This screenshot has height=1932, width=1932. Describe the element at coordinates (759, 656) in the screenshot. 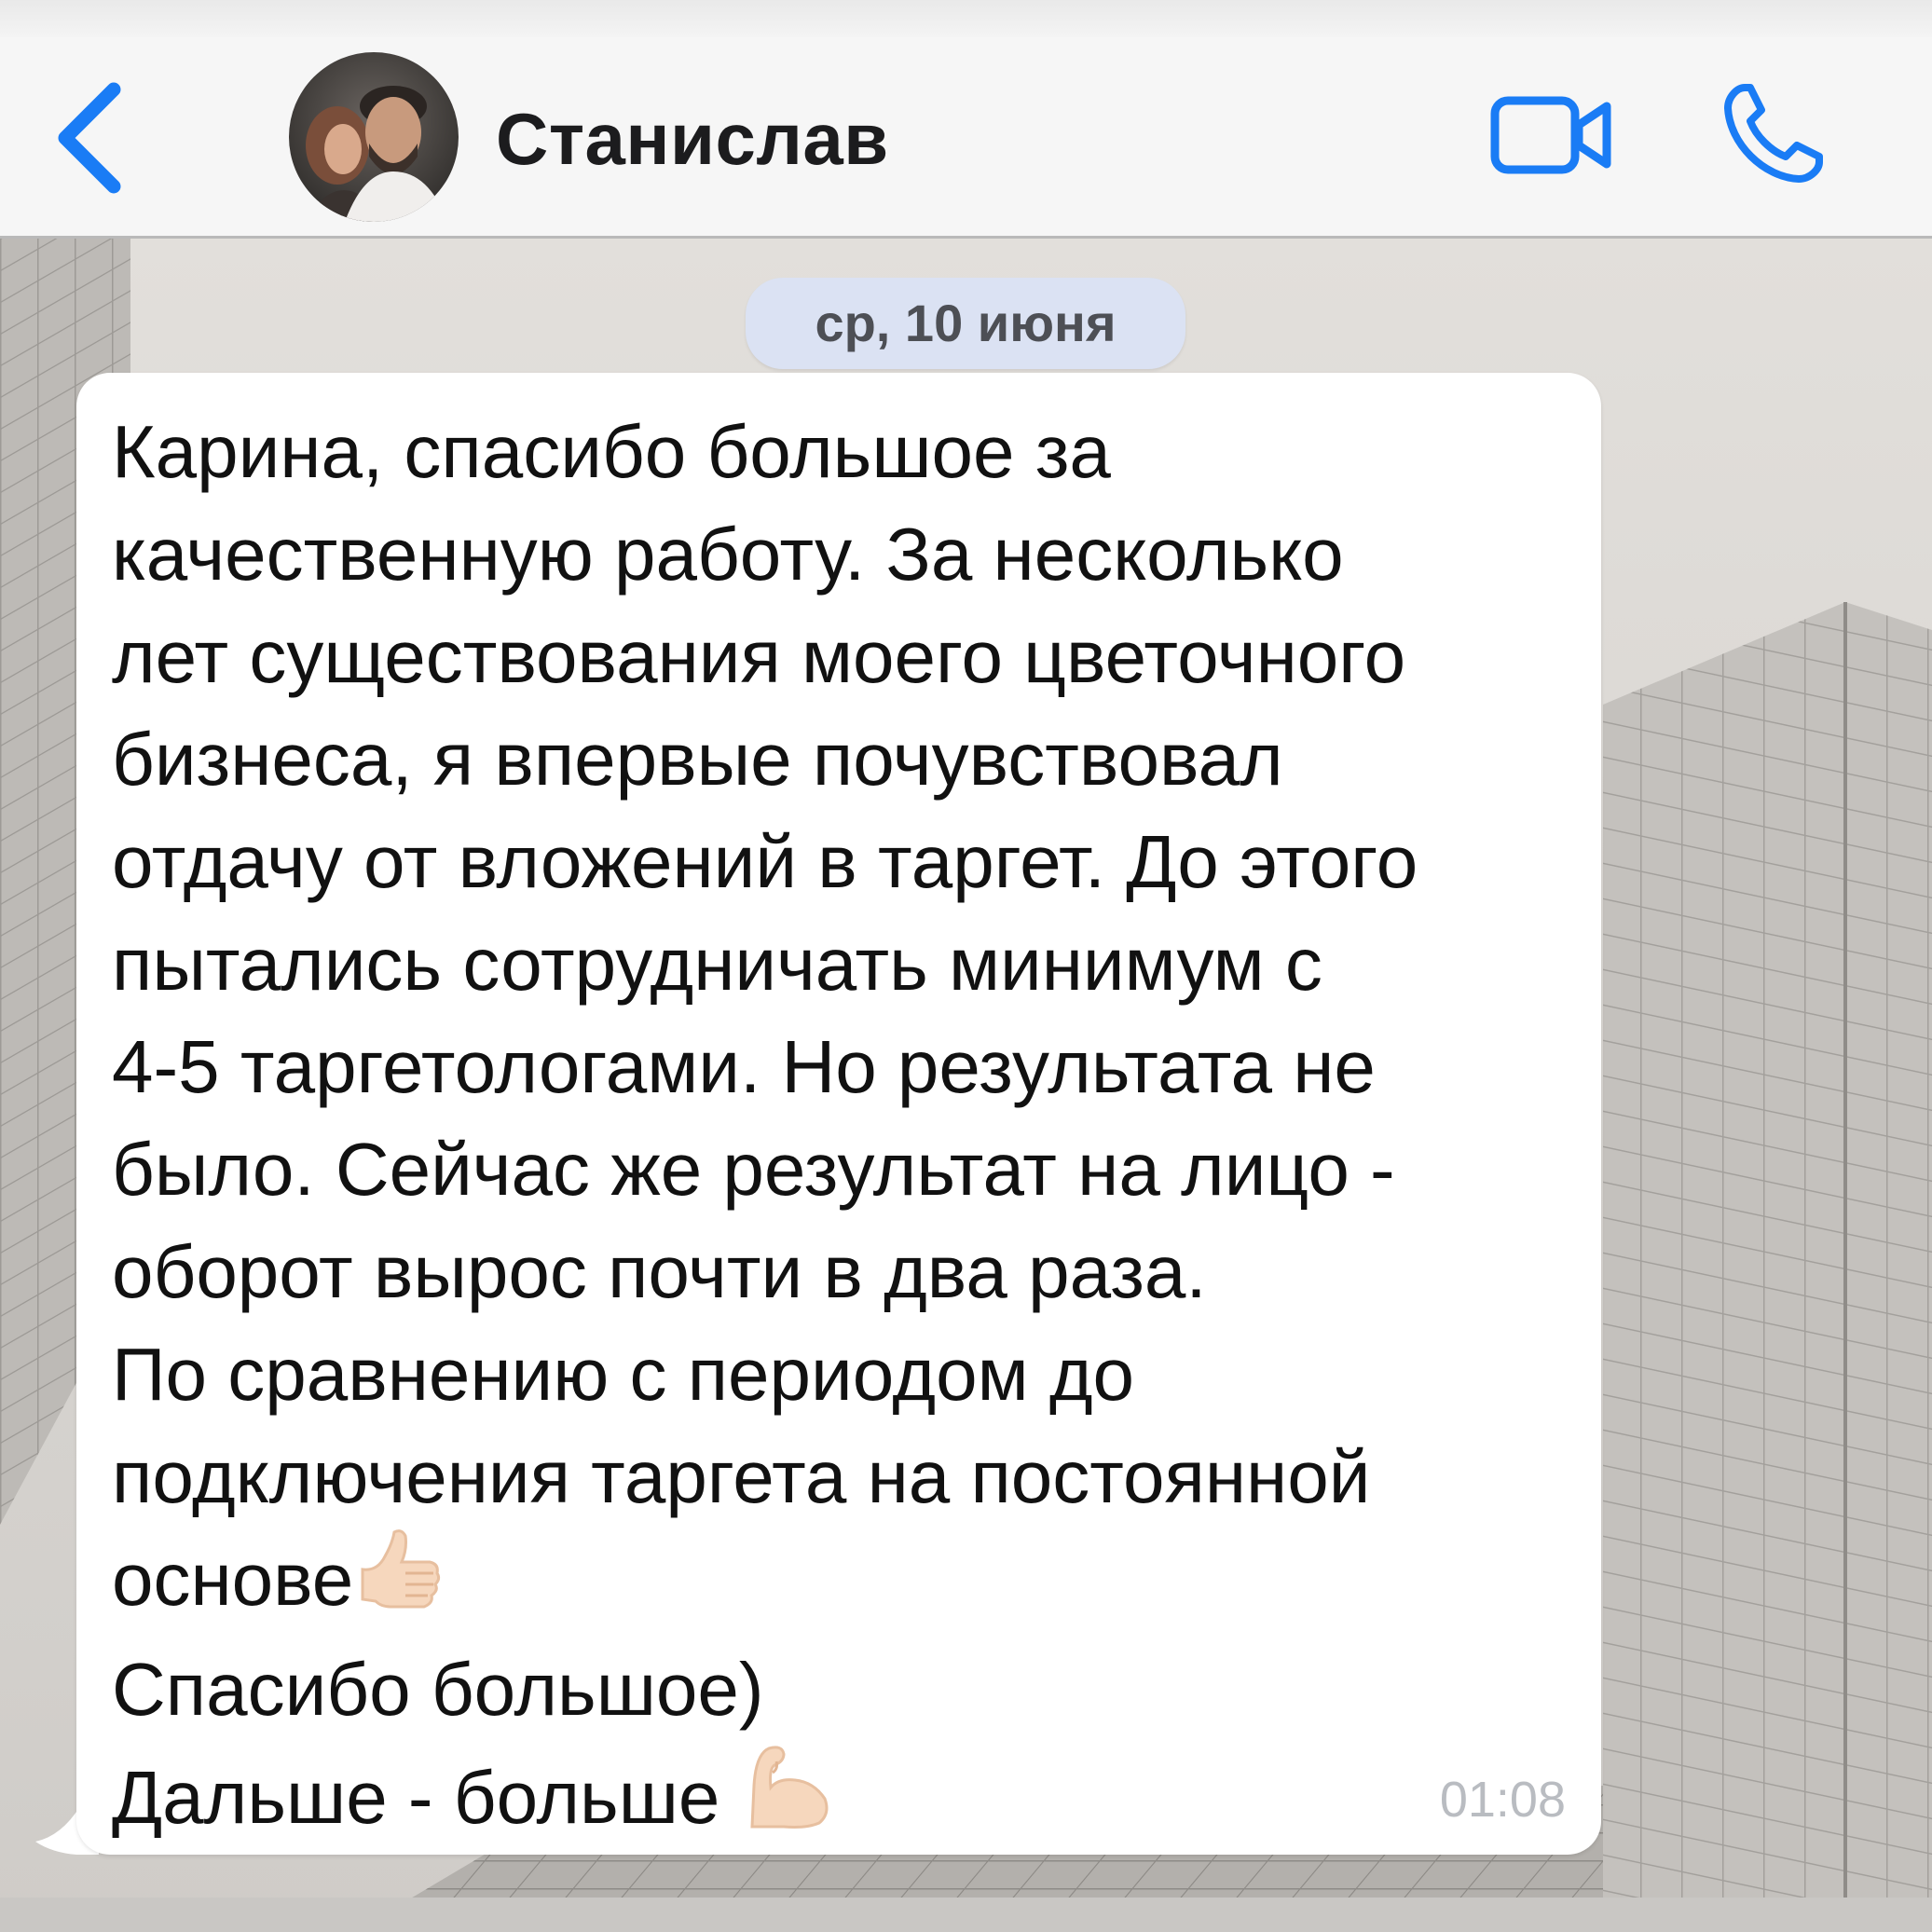

I see `message-line: лет существования моего цветочного` at that location.